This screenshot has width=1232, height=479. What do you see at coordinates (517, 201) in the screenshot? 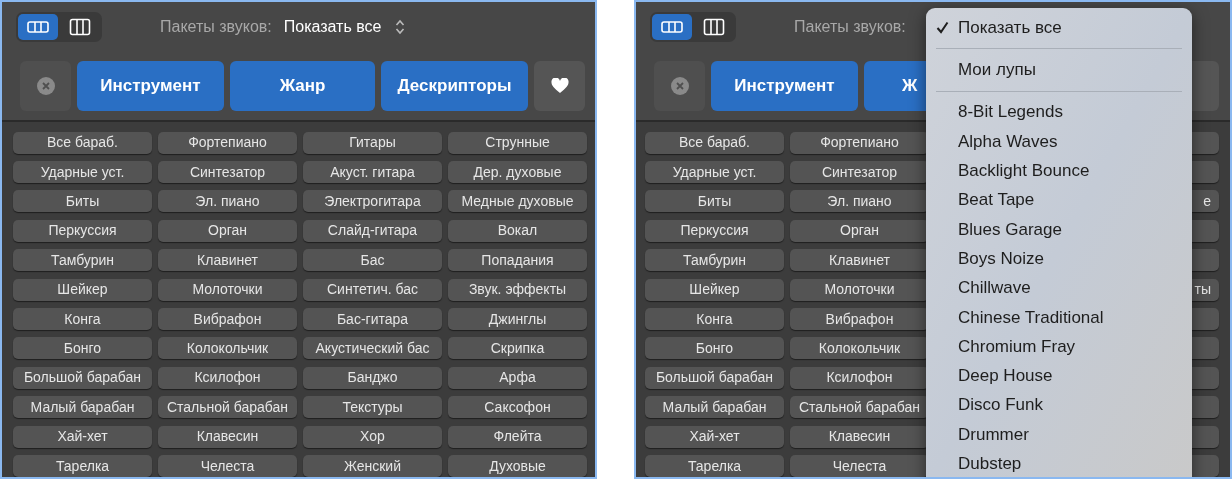
I see `tag-button: Медные духовые` at bounding box center [517, 201].